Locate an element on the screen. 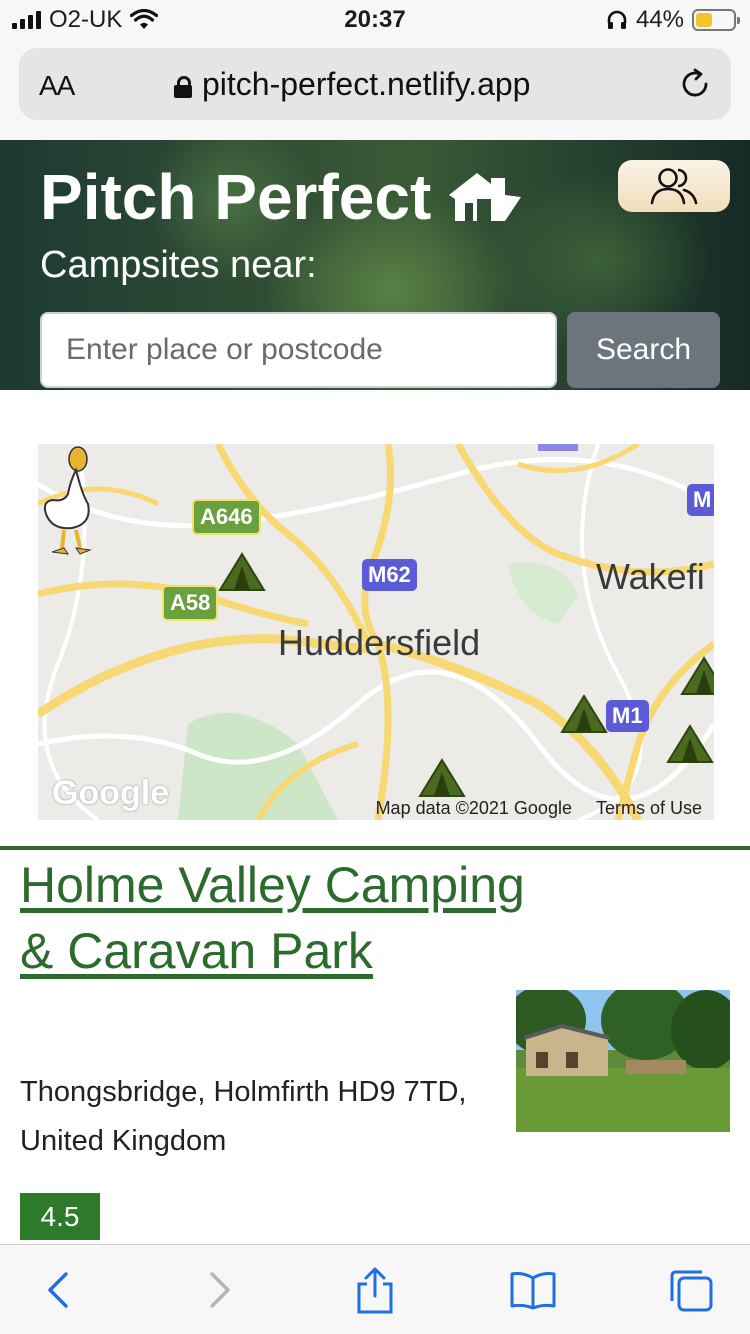 The height and width of the screenshot is (1334, 750). search-input is located at coordinates (298, 350).